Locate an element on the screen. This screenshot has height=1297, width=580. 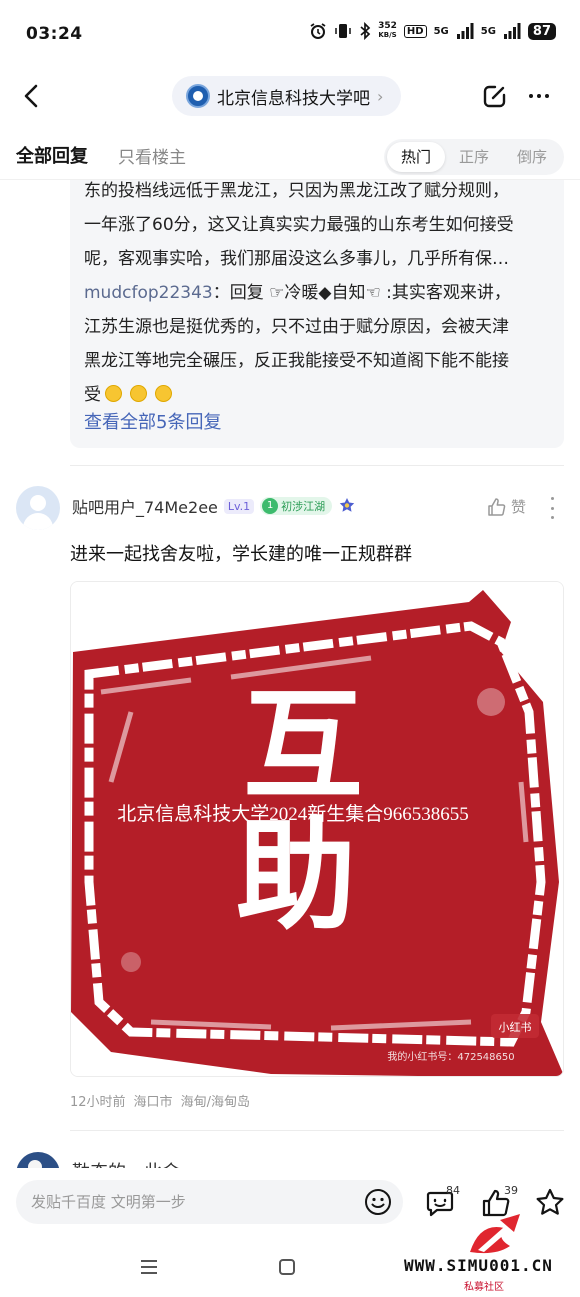
vibrate-icon is located at coordinates (343, 31).